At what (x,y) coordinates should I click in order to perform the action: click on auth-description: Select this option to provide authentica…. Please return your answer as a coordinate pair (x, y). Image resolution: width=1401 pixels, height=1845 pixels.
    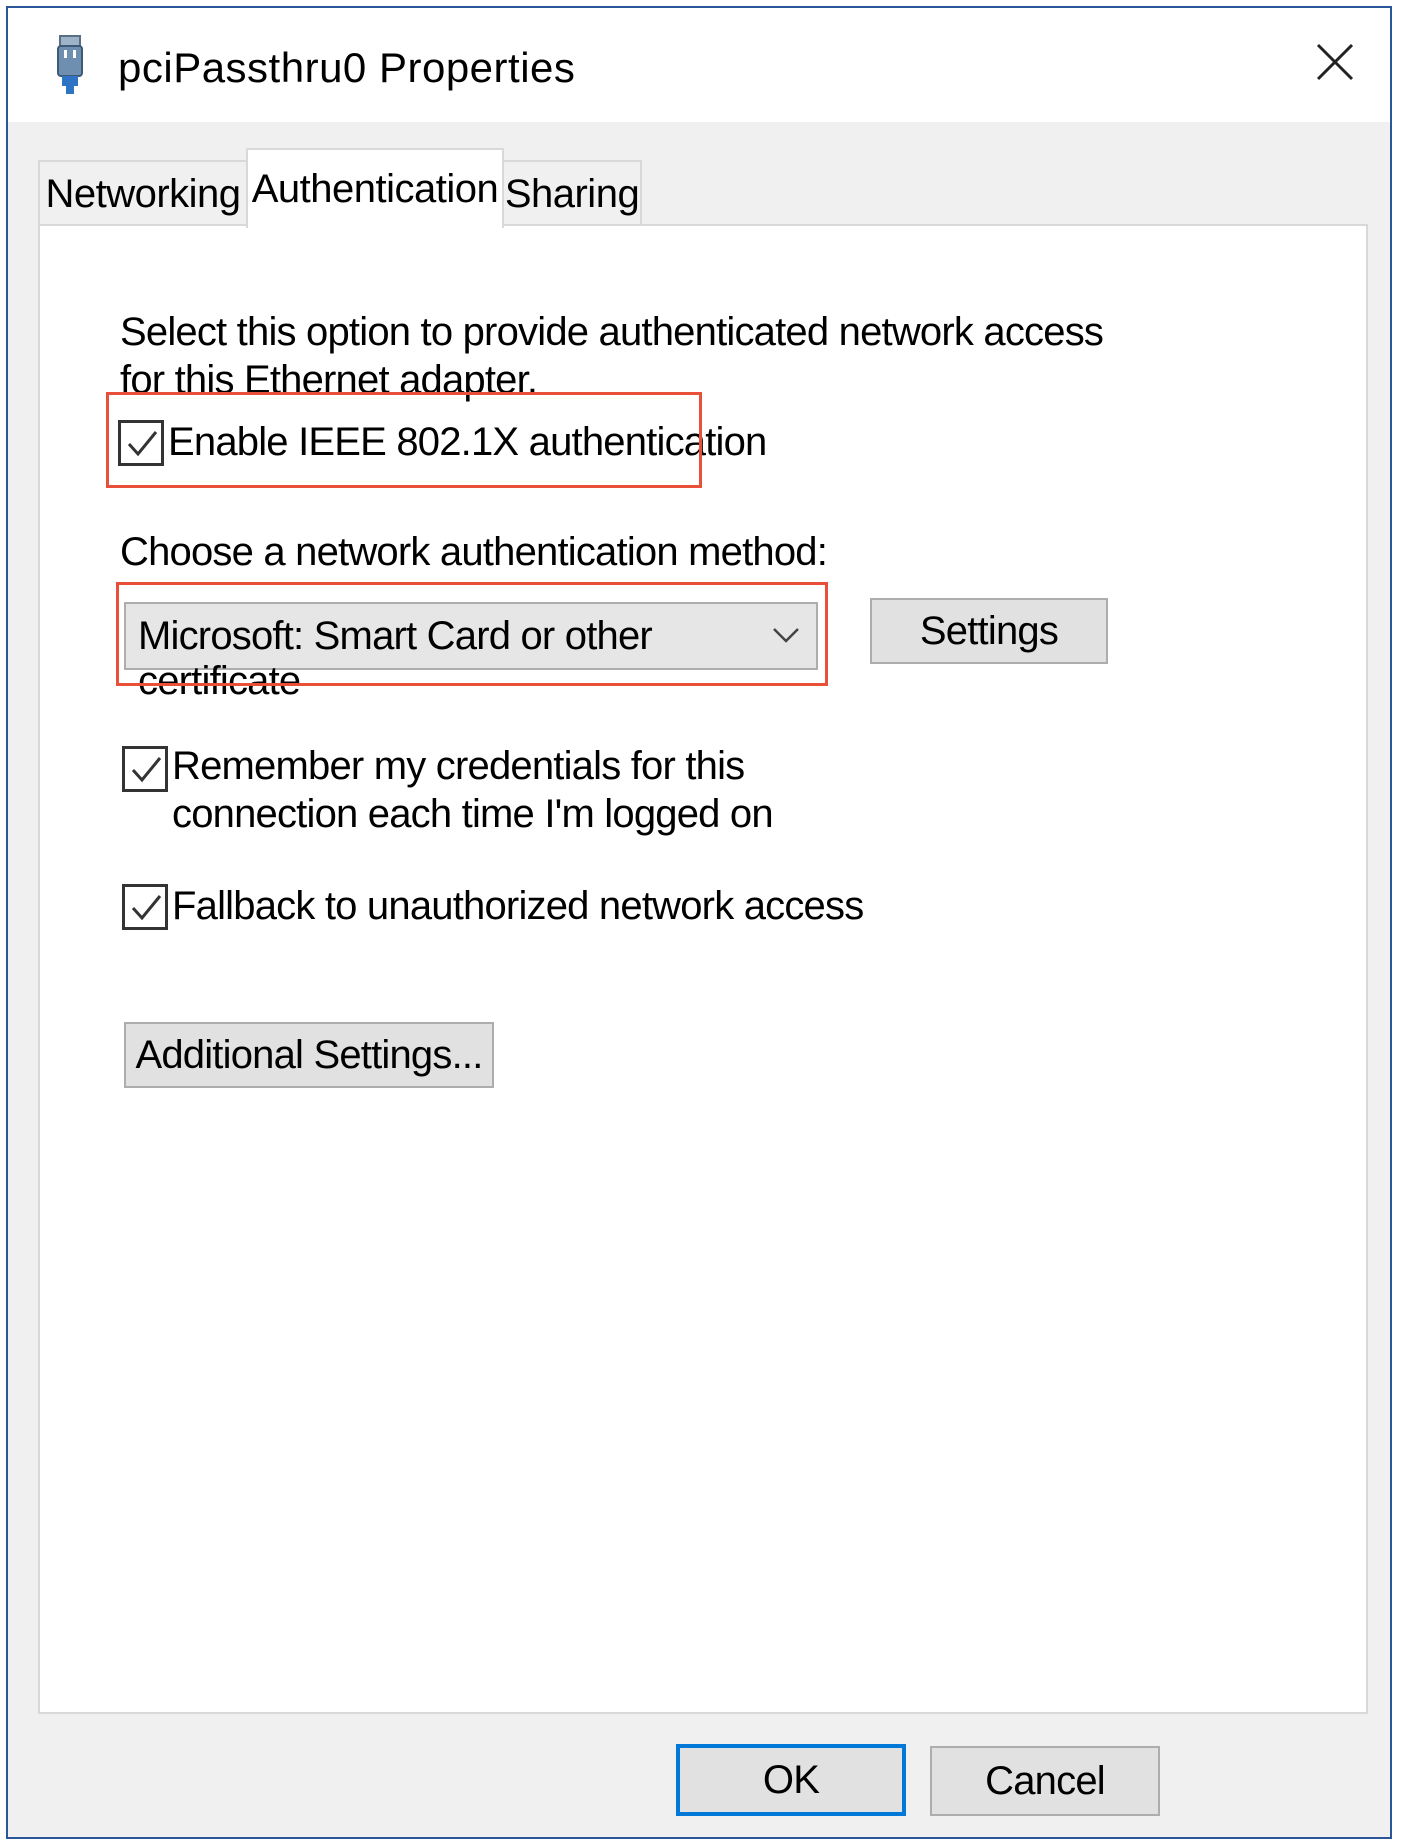
    Looking at the image, I should click on (612, 356).